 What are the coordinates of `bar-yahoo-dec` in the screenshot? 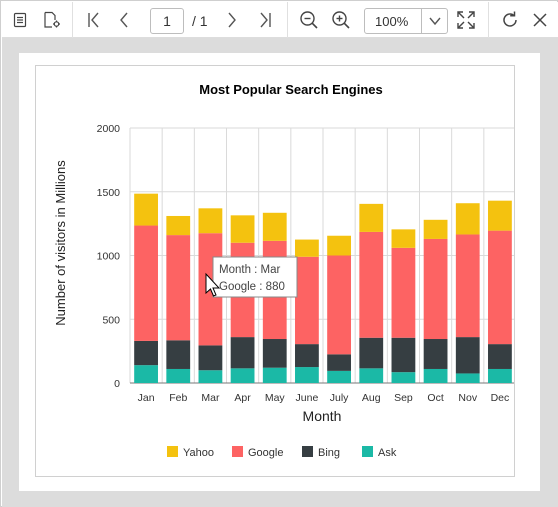 It's located at (500, 215).